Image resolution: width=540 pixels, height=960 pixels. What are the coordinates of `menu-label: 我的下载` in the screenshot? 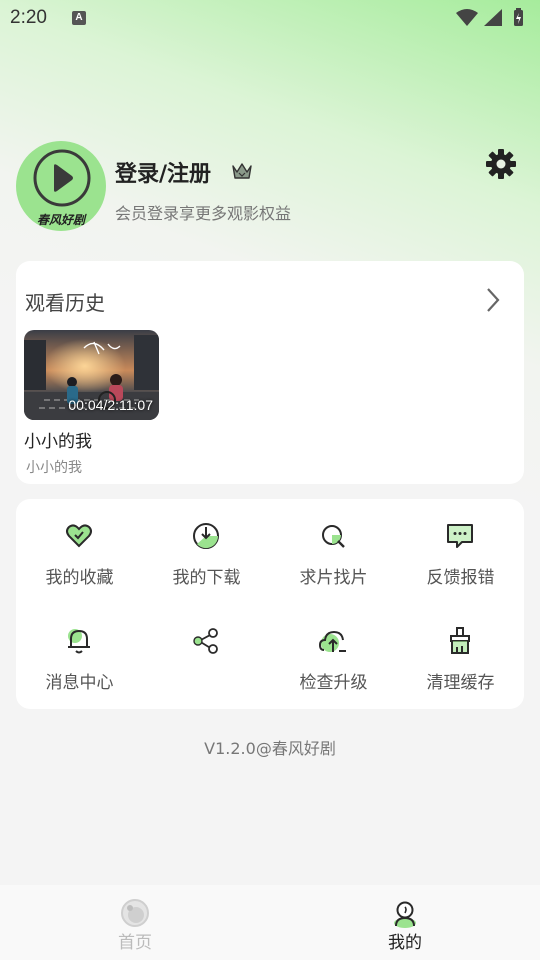 It's located at (206, 578).